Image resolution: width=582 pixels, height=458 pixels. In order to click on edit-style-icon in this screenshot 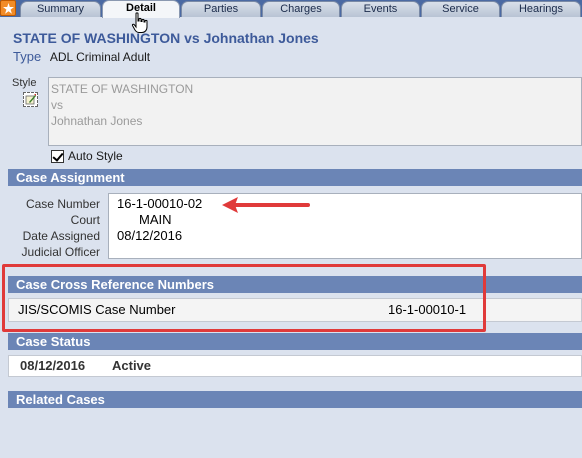, I will do `click(30, 99)`.